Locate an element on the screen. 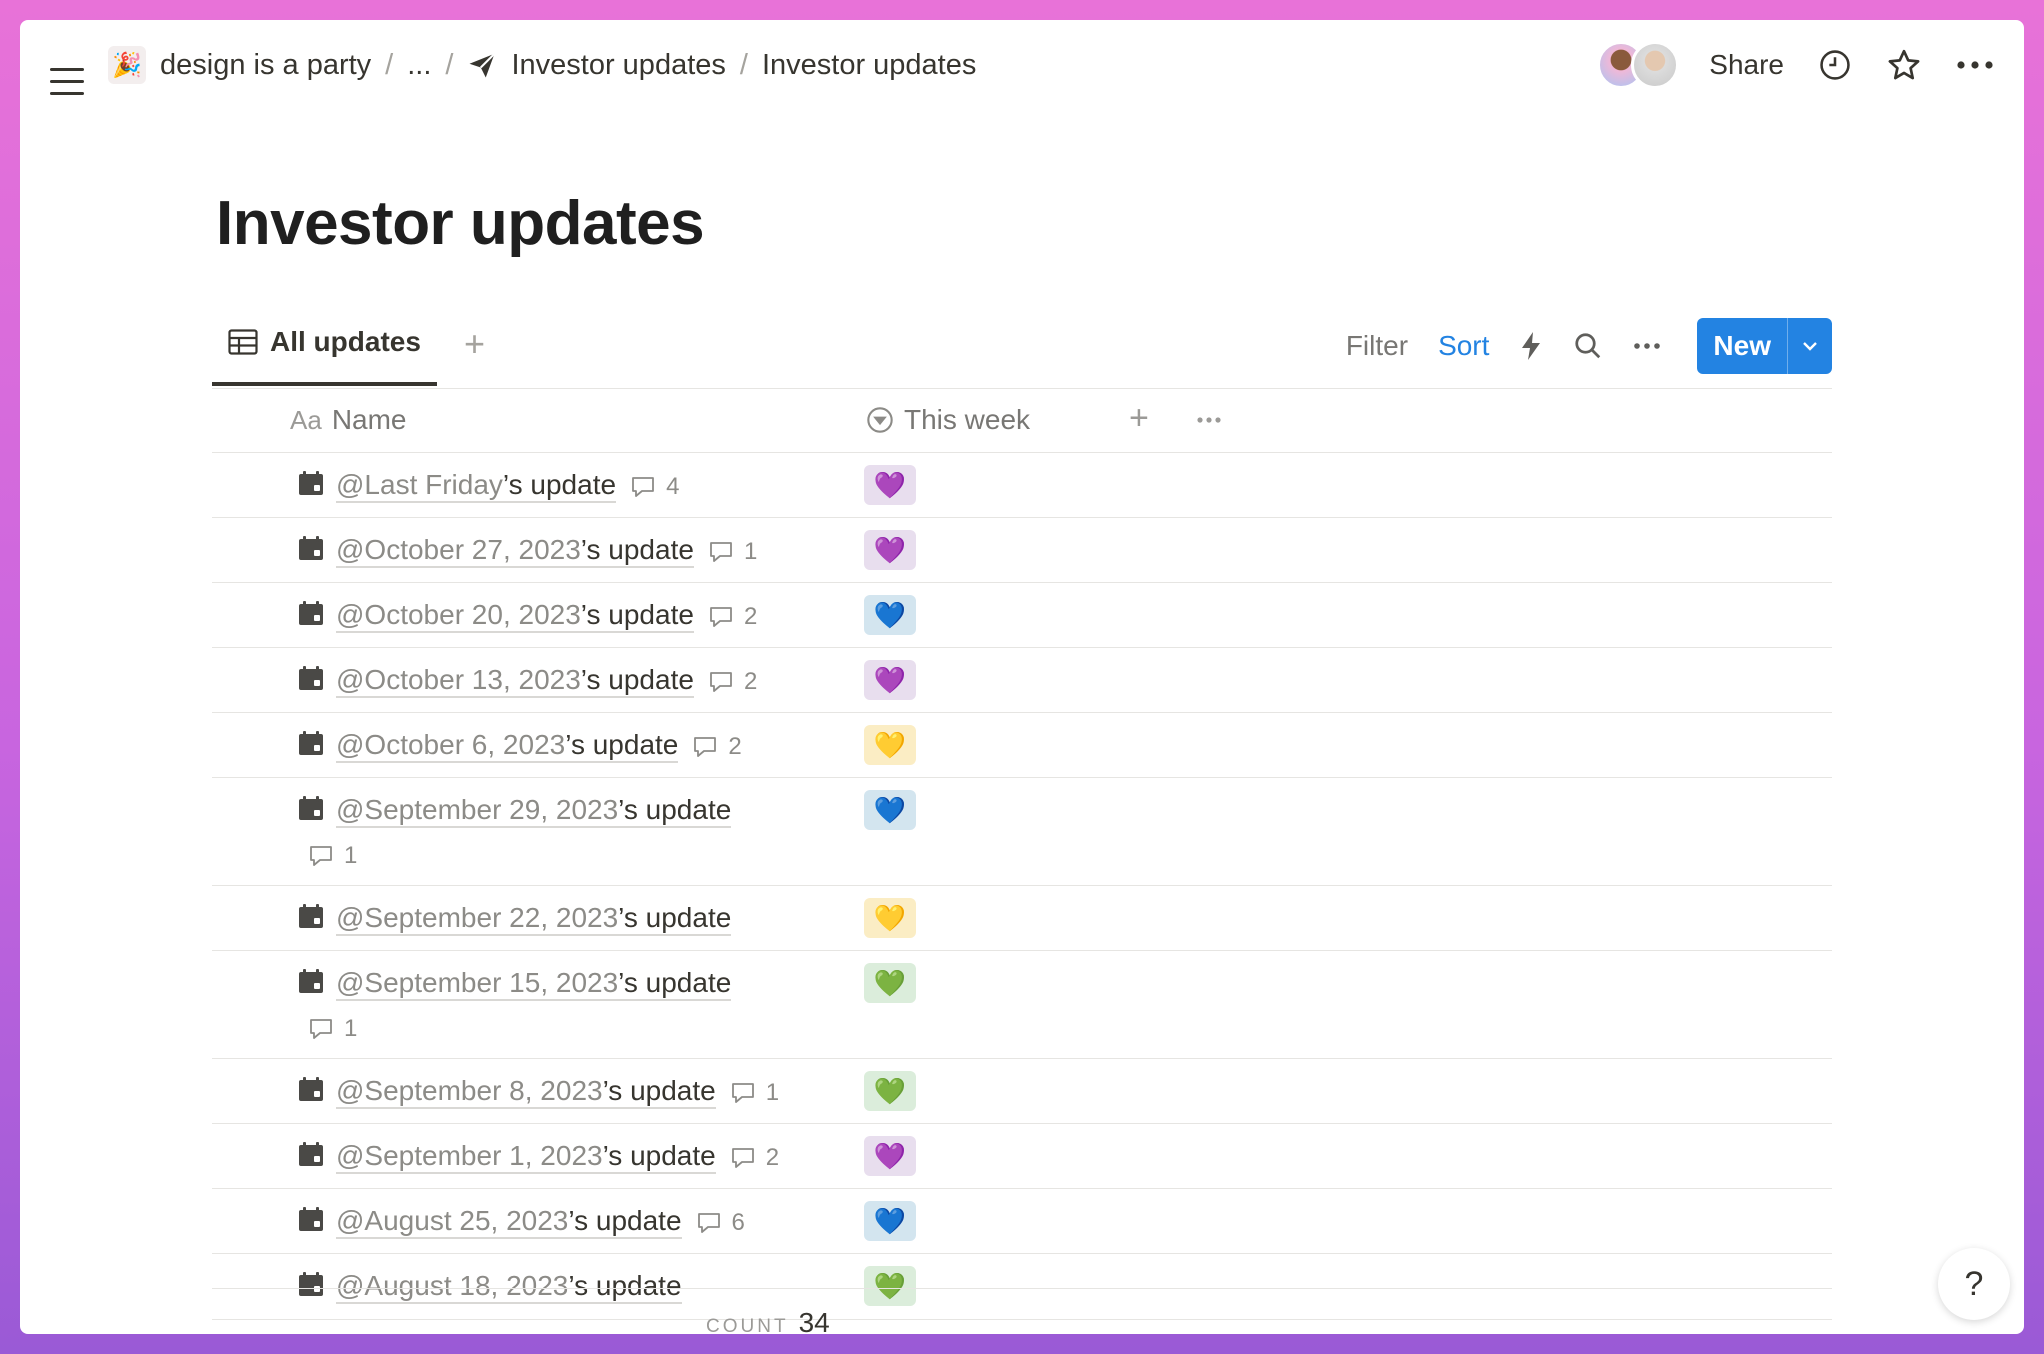 This screenshot has height=1354, width=2044. clock-icon is located at coordinates (1835, 65).